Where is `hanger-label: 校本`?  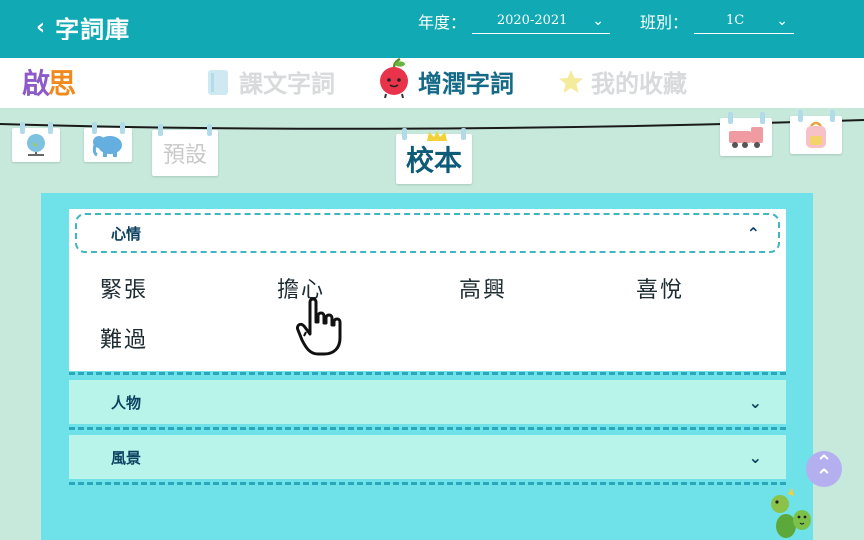 hanger-label: 校本 is located at coordinates (433, 160).